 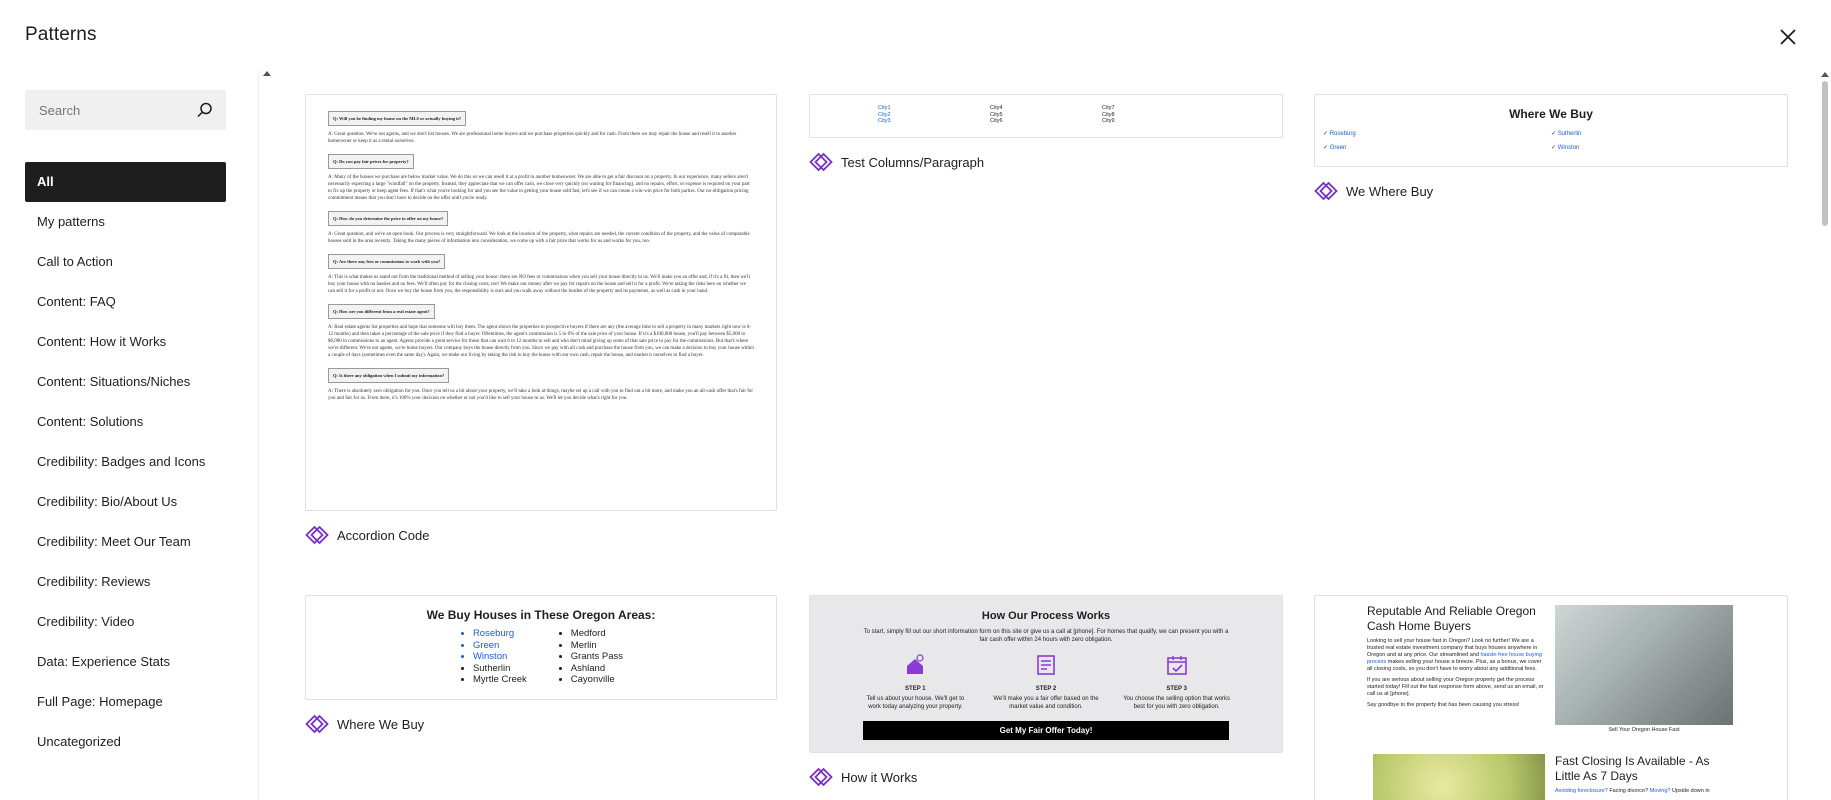 I want to click on close-icon, so click(x=1788, y=37).